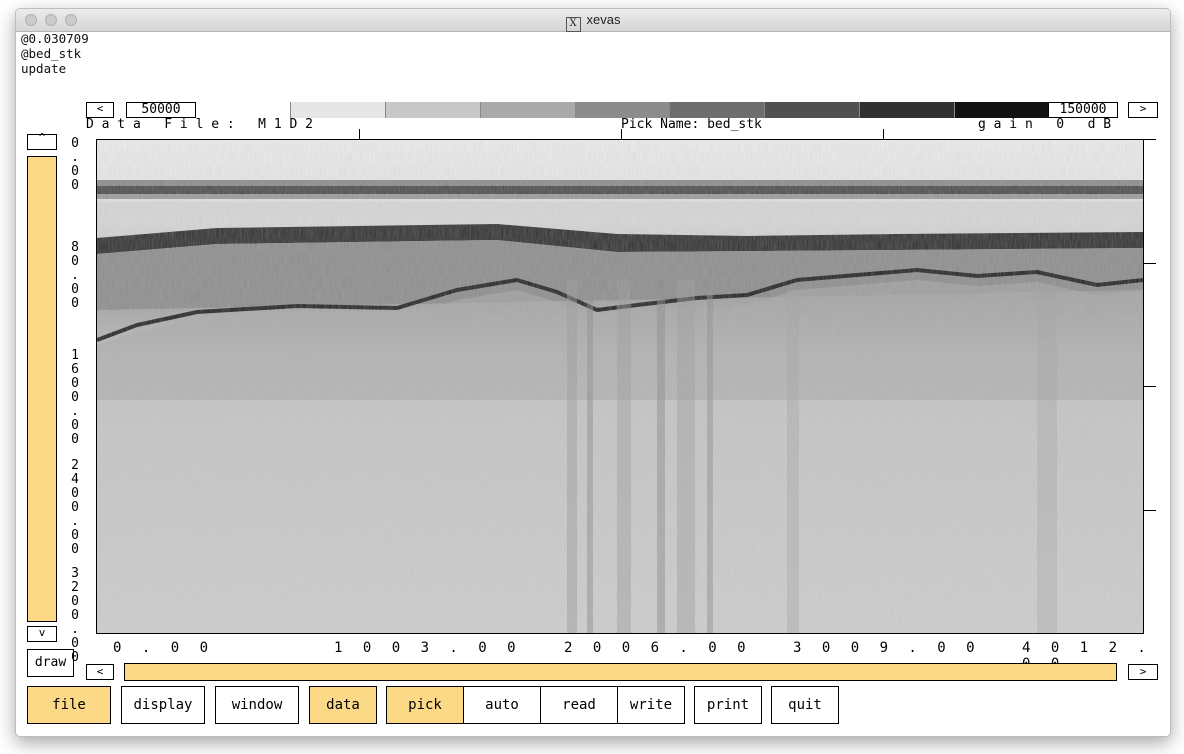 This screenshot has width=1184, height=754. I want to click on pick-button: pick, so click(425, 705).